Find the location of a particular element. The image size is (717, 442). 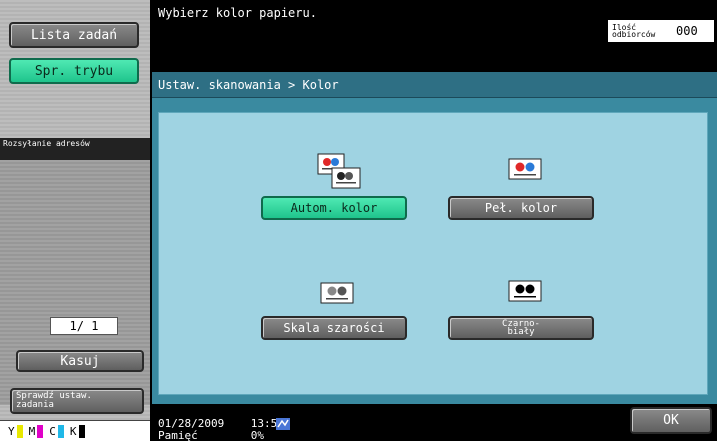

auto-color-icon is located at coordinates (340, 171).